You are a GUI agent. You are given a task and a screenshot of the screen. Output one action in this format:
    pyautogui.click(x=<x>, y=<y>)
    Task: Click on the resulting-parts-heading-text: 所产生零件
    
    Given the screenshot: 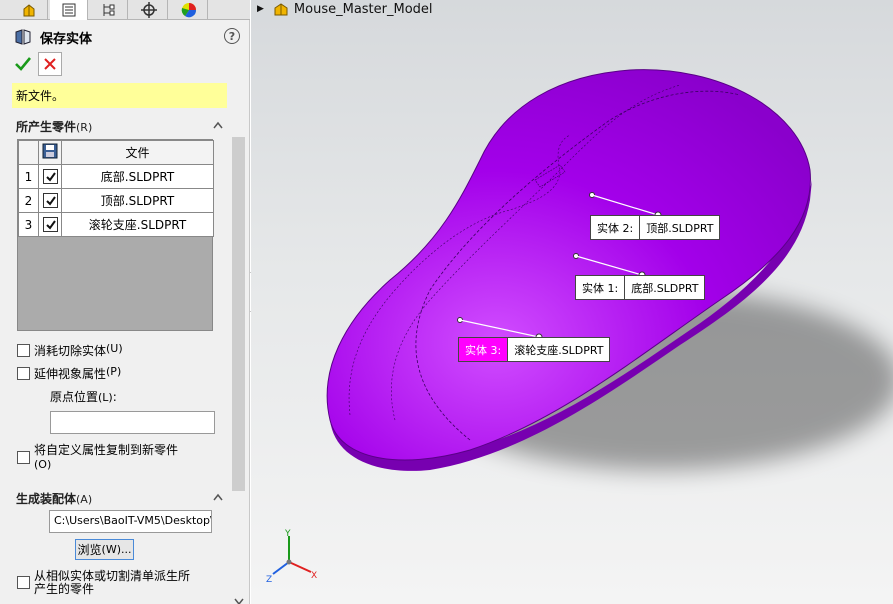 What is the action you would take?
    pyautogui.click(x=46, y=127)
    